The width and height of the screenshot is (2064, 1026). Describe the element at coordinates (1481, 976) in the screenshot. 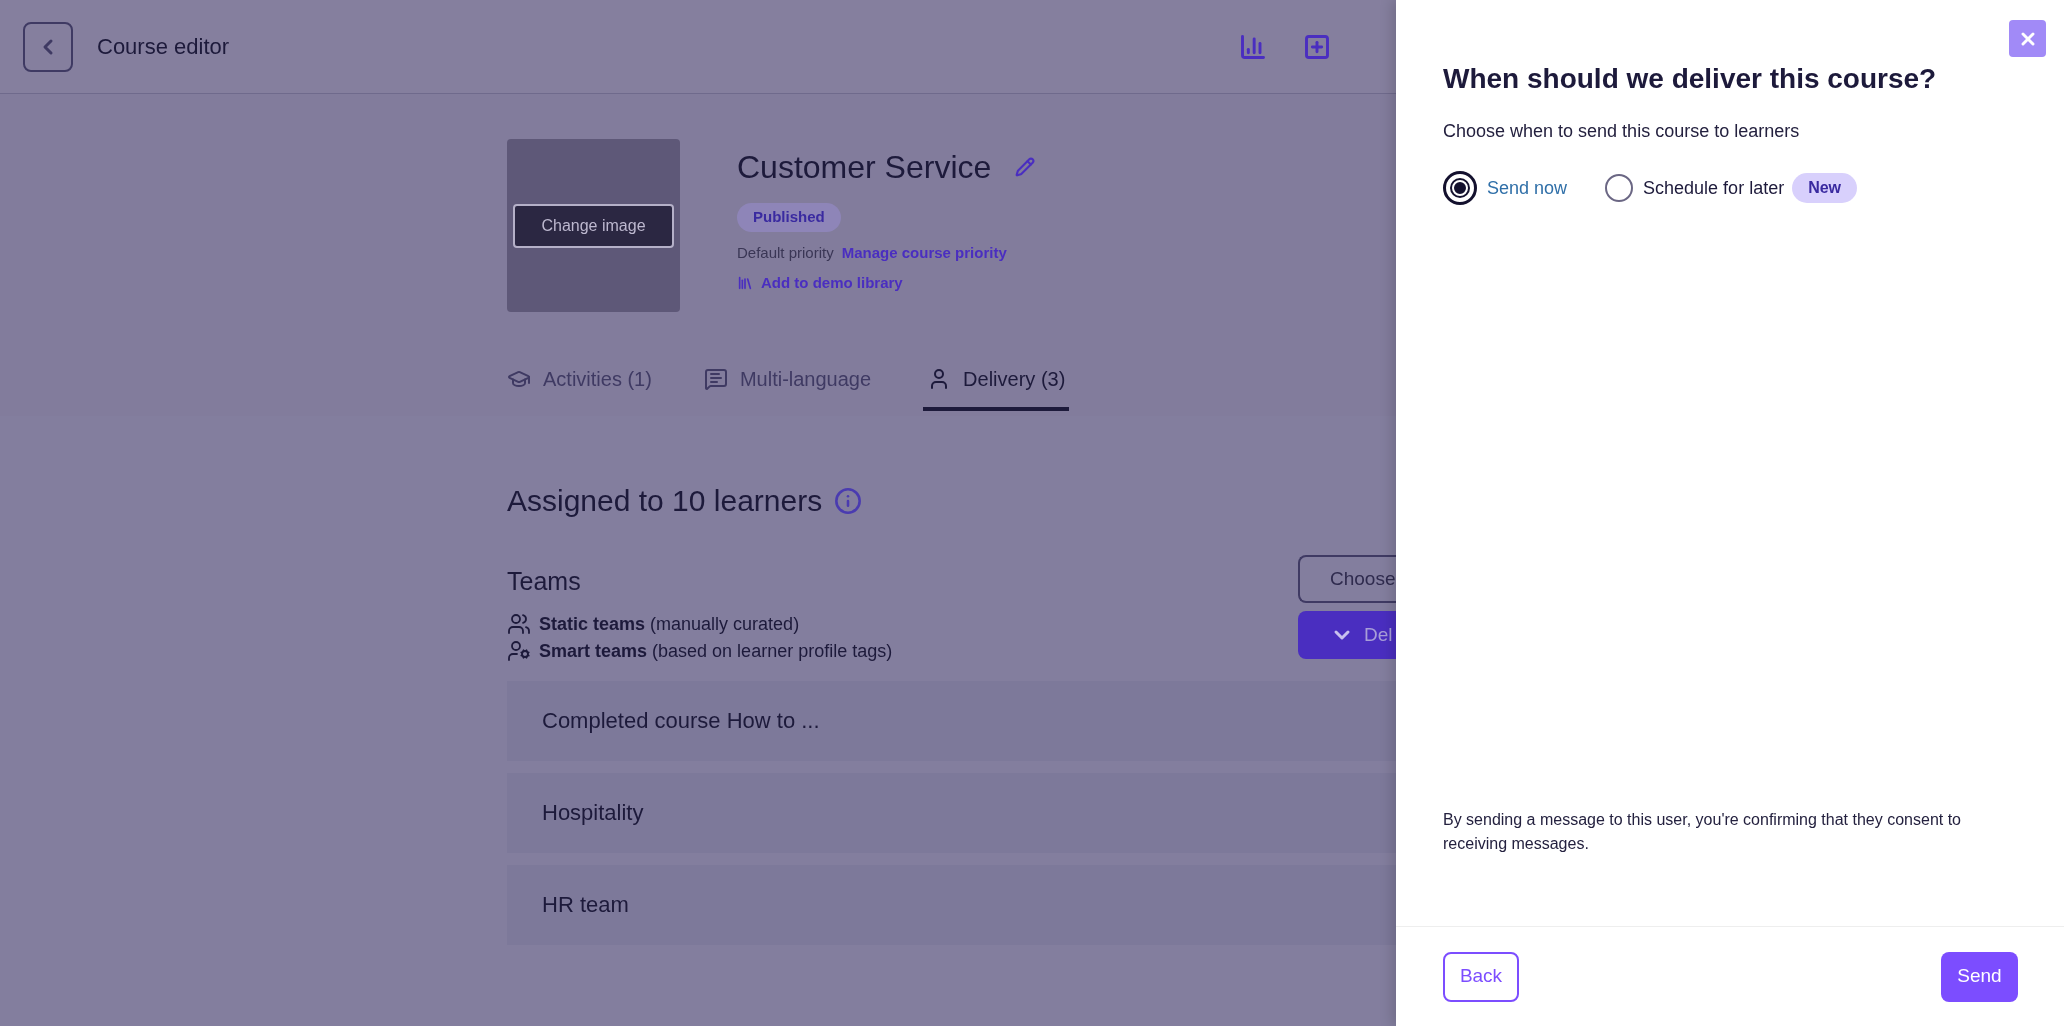

I see `back-button: Back` at that location.